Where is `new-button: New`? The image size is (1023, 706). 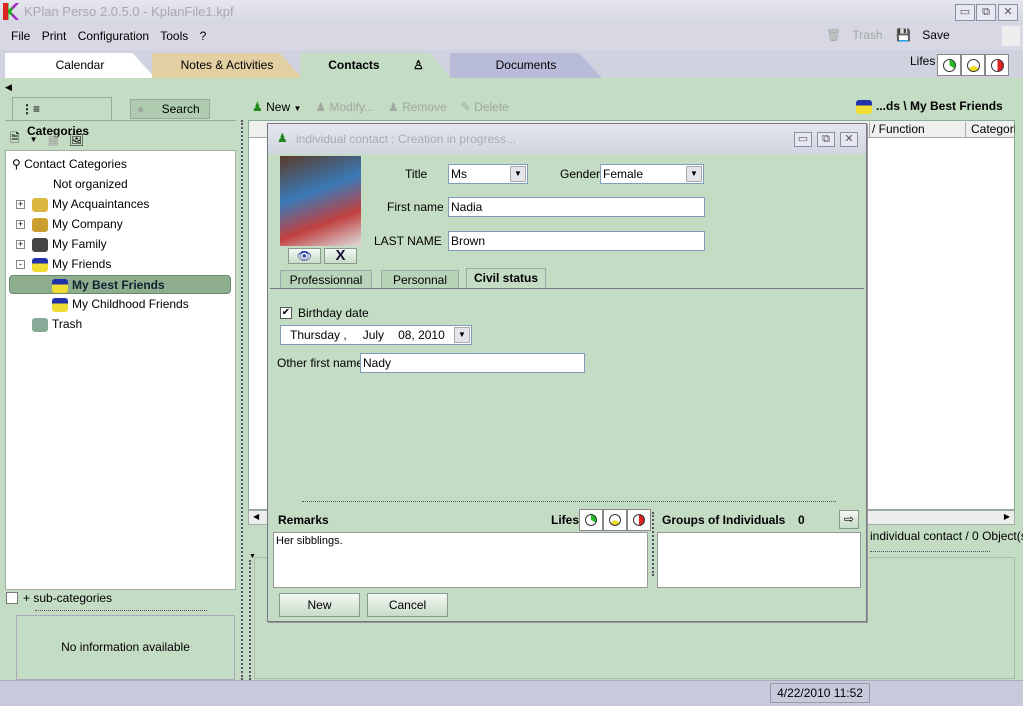
new-button: New is located at coordinates (319, 605).